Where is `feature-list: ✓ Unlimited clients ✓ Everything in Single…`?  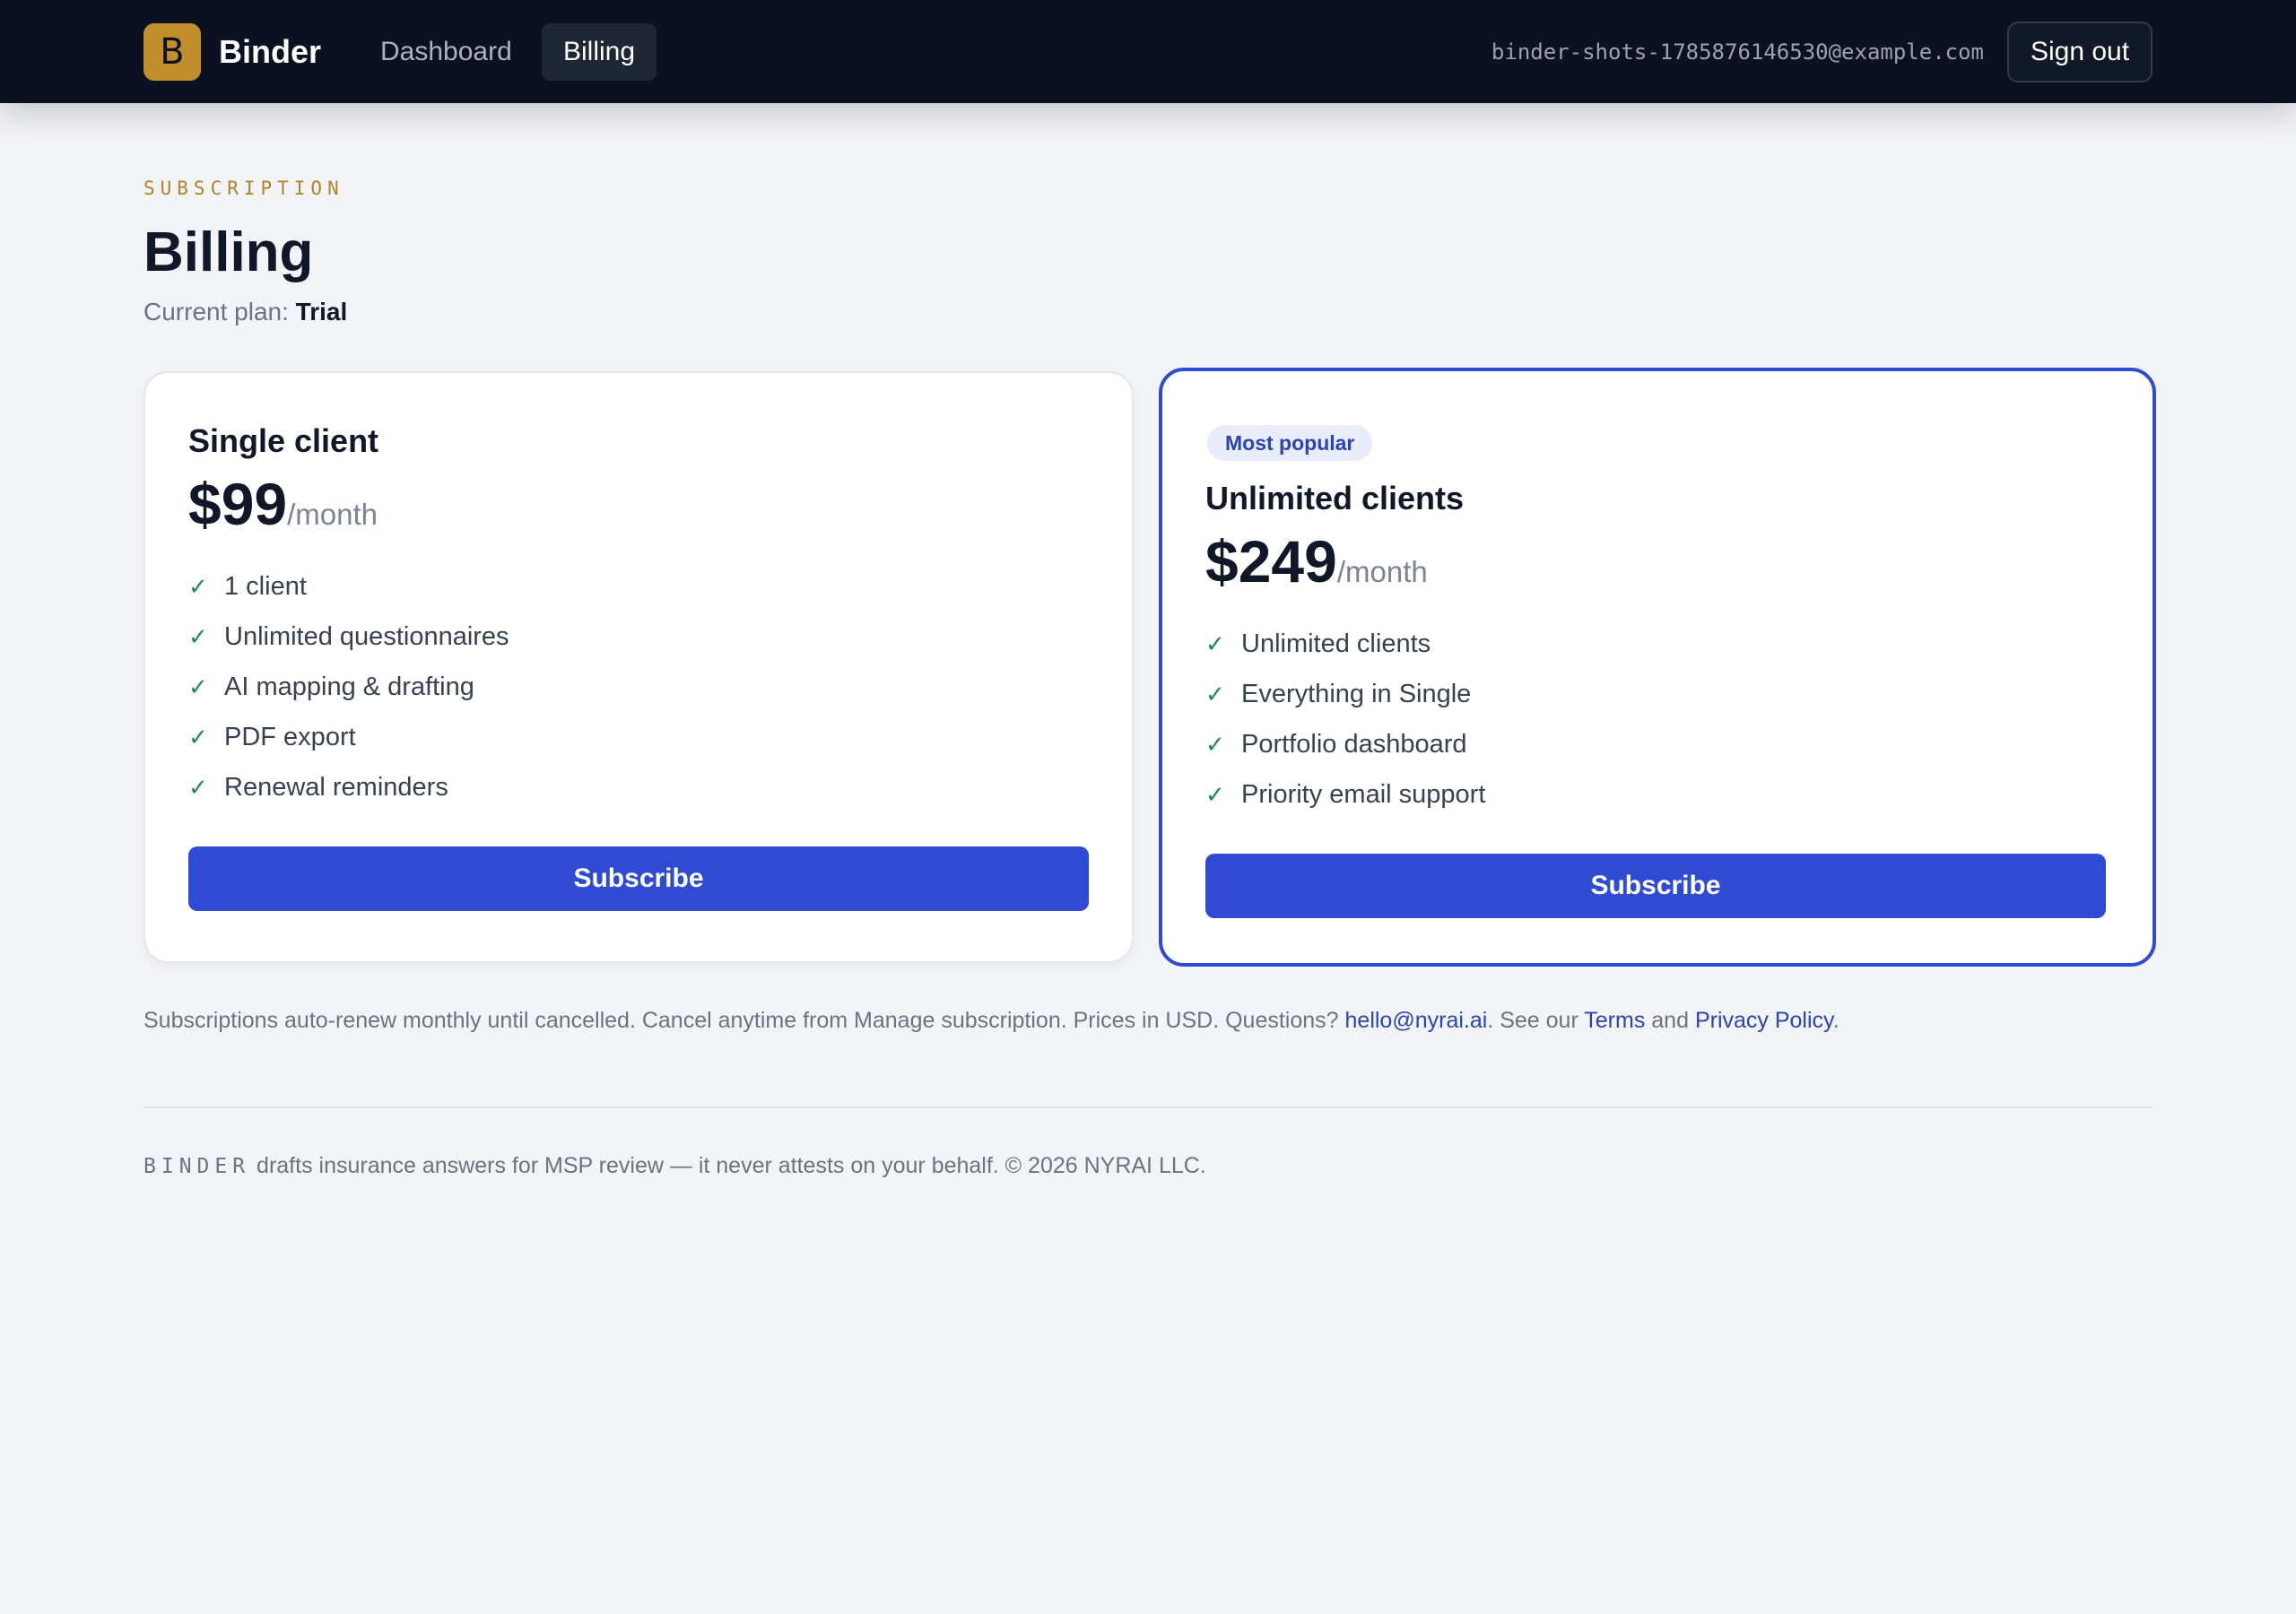
feature-list: ✓ Unlimited clients ✓ Everything in Single… is located at coordinates (1345, 719).